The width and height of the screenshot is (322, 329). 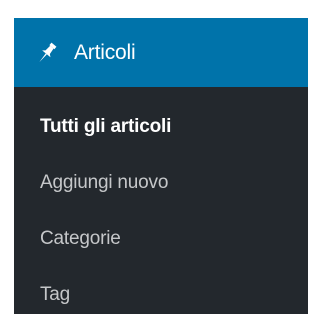 I want to click on pushpin-icon, so click(x=47, y=53).